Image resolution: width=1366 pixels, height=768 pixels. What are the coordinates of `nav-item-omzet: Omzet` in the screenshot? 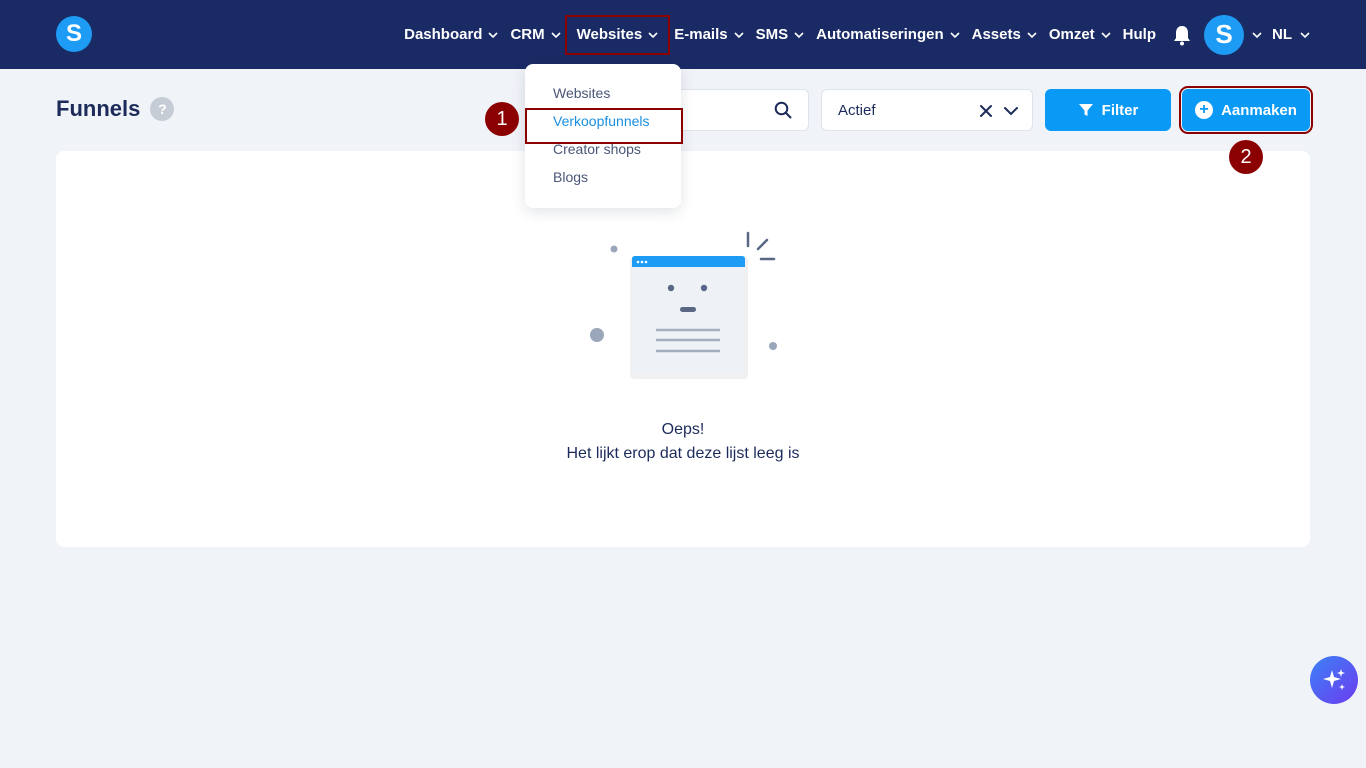 It's located at (1080, 35).